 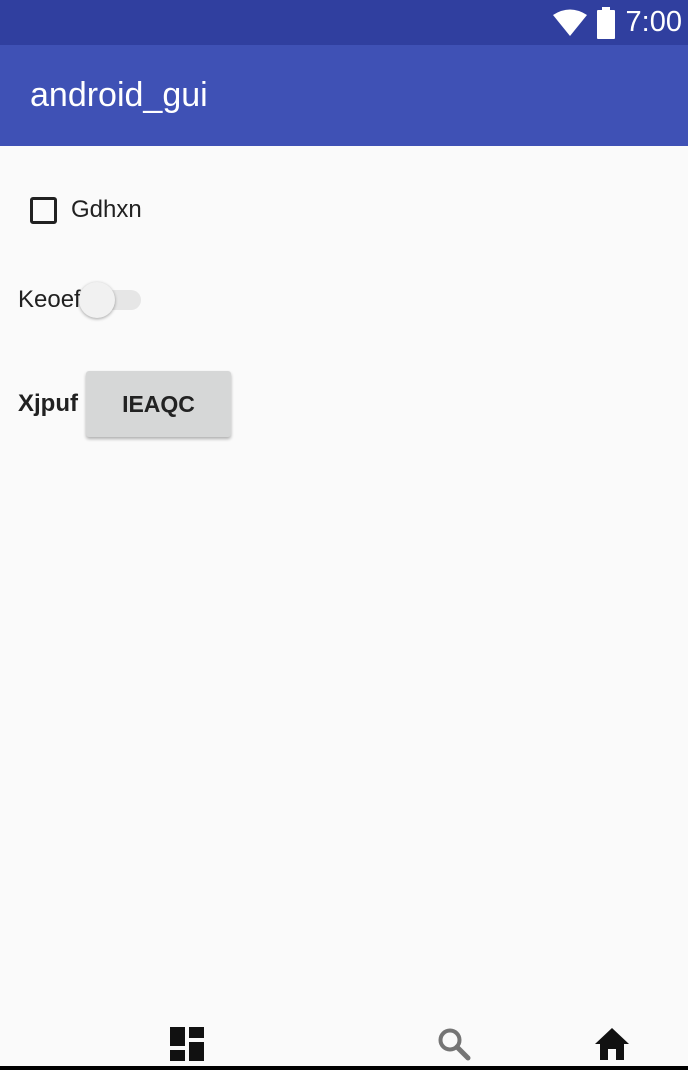 I want to click on button-row-xjpuf: Xjpuf IEAQC, so click(x=124, y=404).